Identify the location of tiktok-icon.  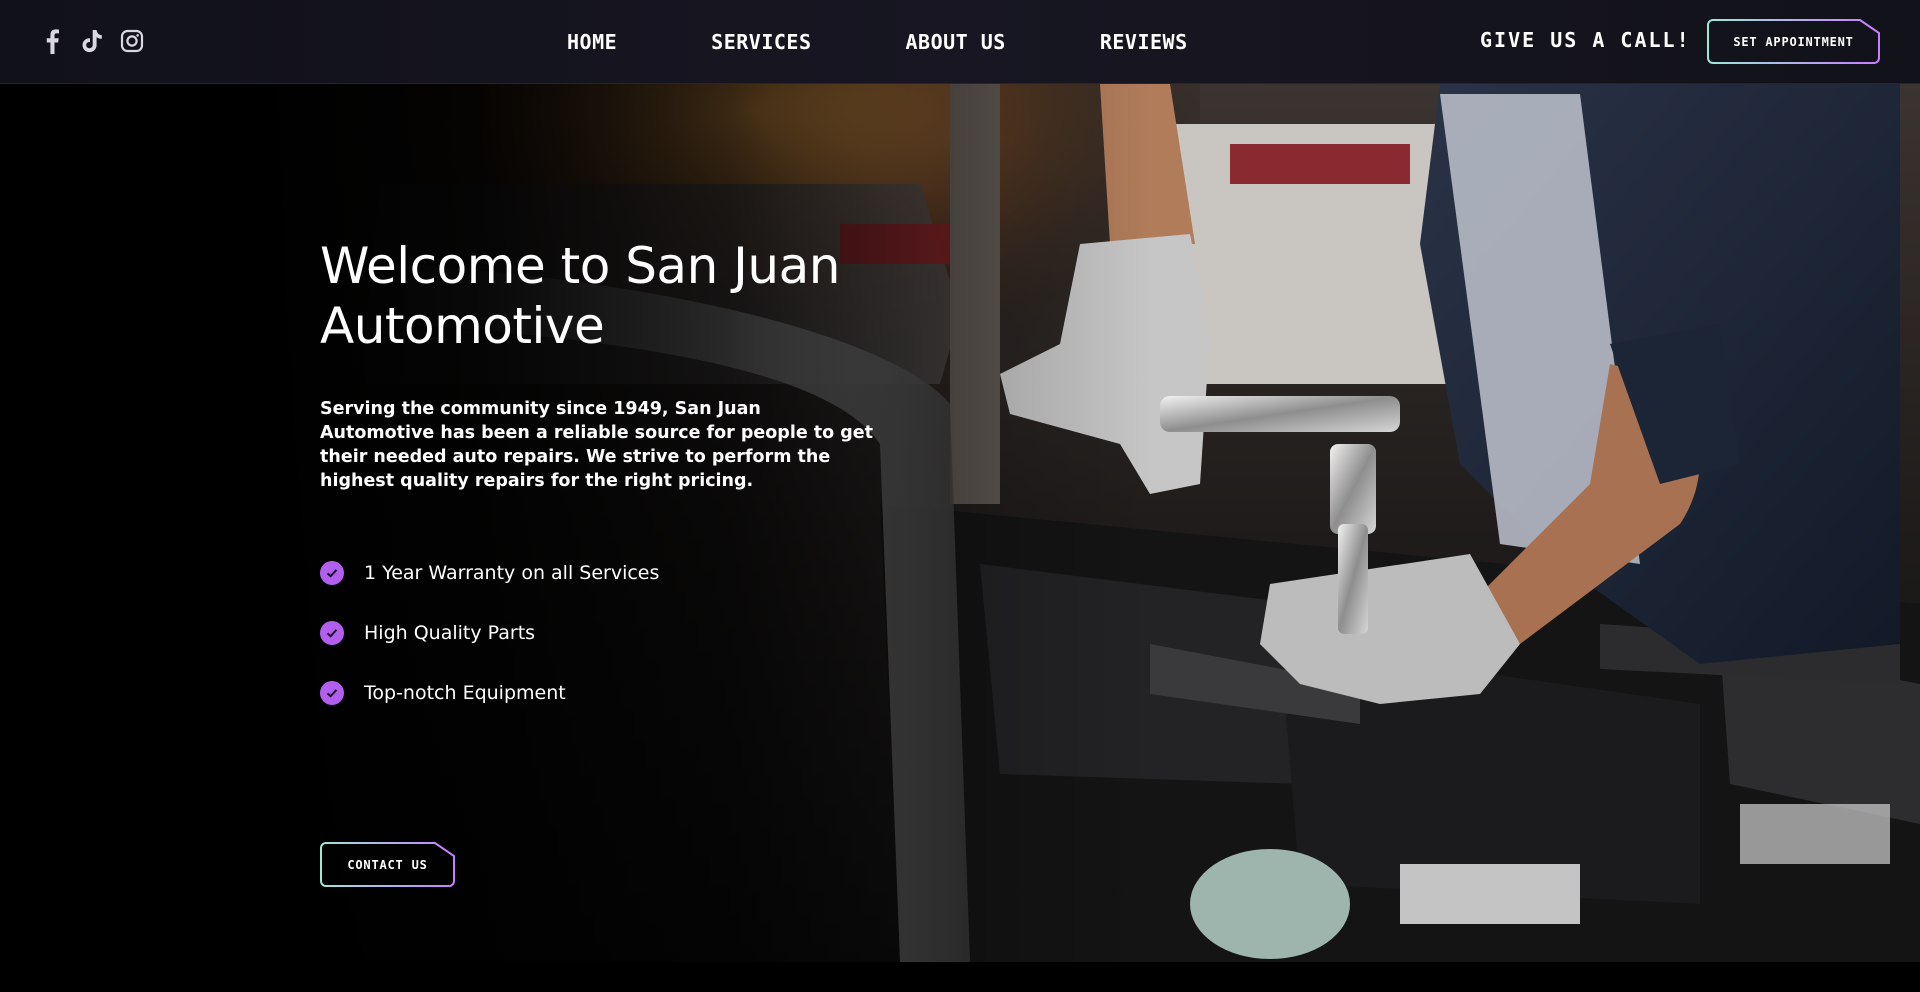
(92, 41).